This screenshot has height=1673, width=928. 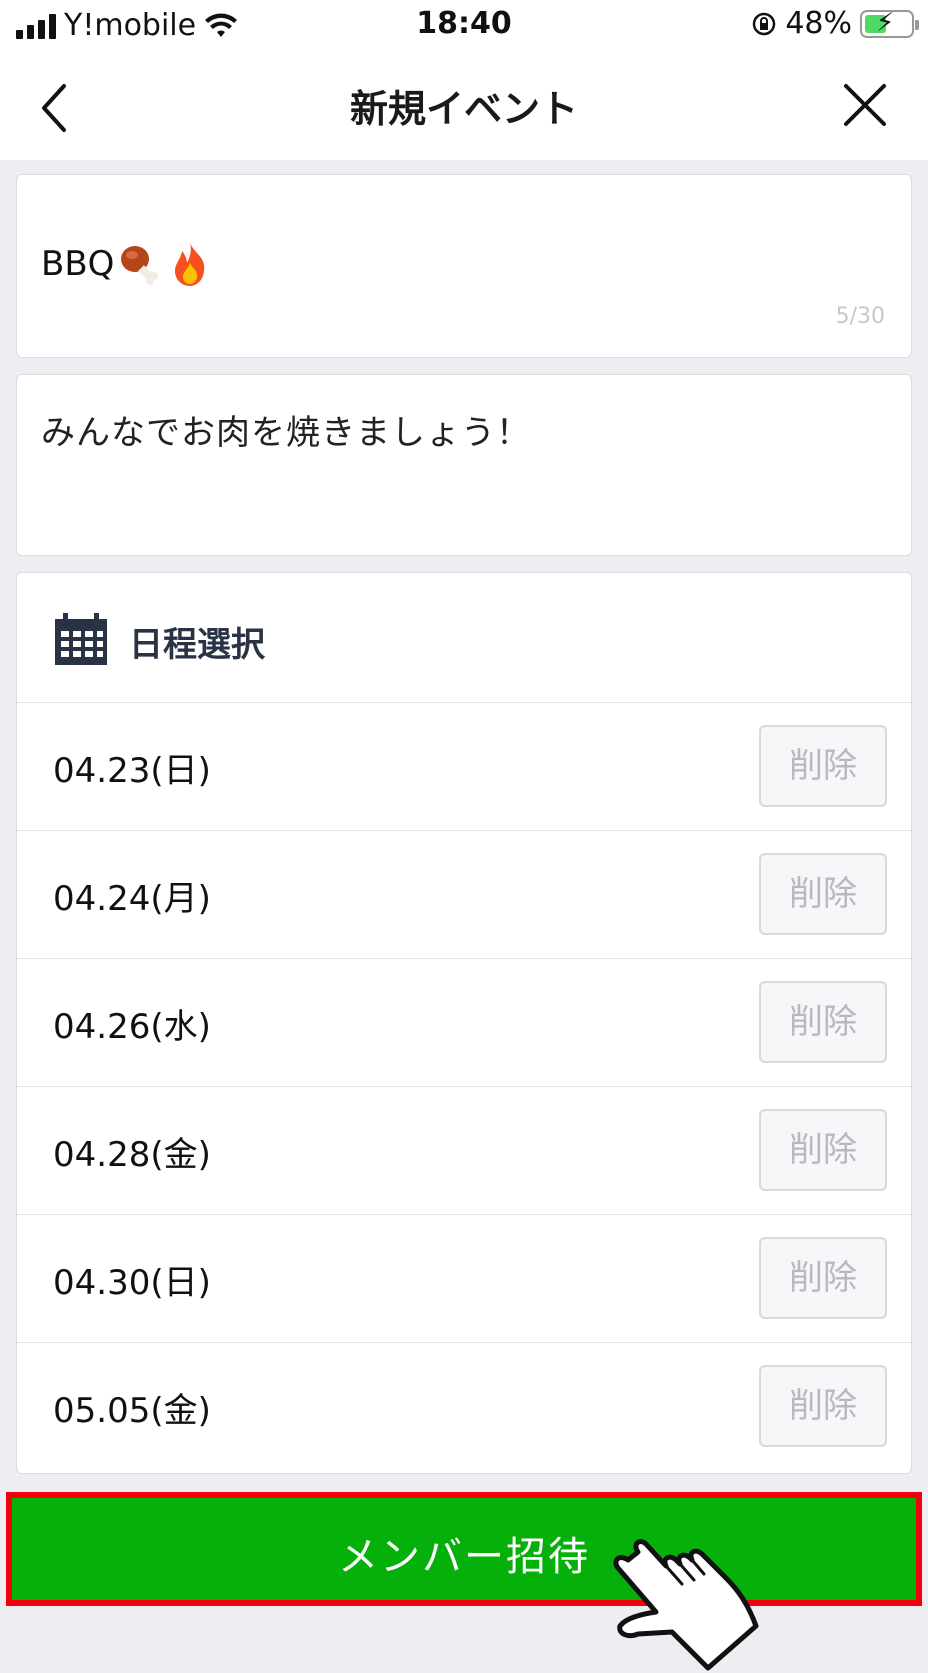 What do you see at coordinates (464, 895) in the screenshot?
I see `date-row: 04.24(月) 削除` at bounding box center [464, 895].